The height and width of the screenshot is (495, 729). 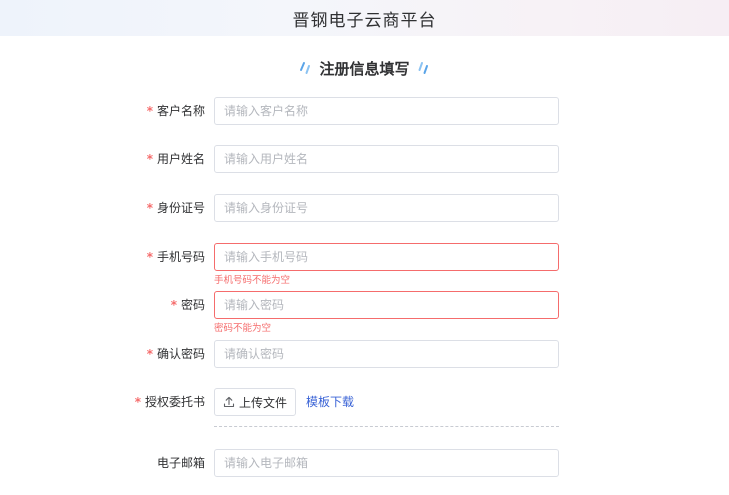 I want to click on authorization-label: * 授权委托书, so click(x=169, y=402).